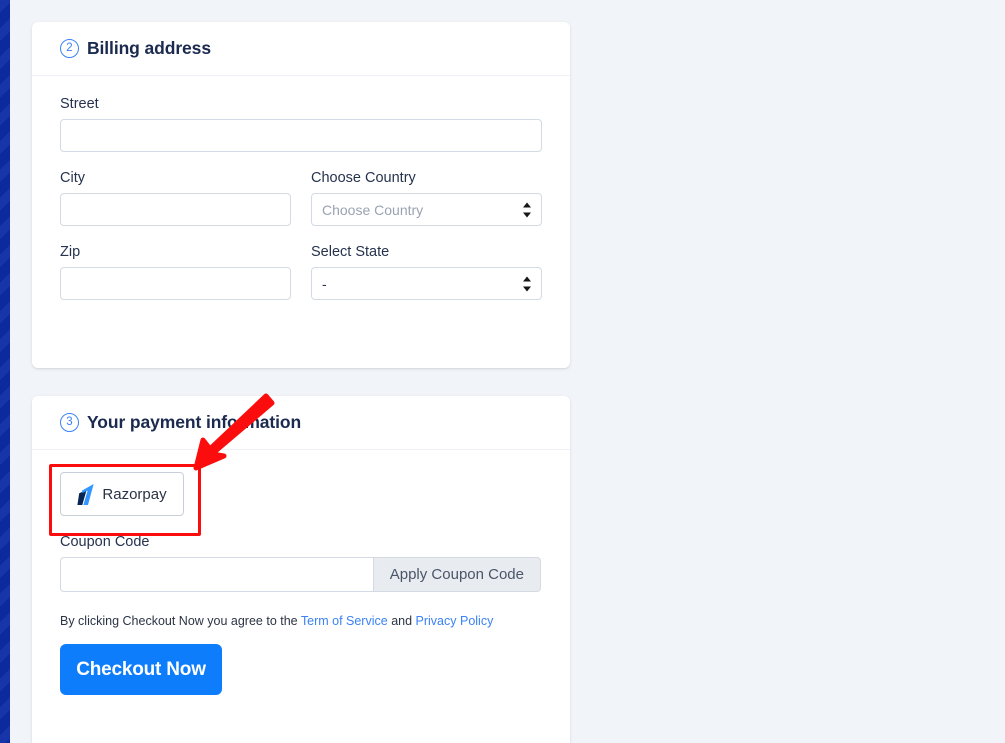 The height and width of the screenshot is (743, 1005). What do you see at coordinates (134, 494) in the screenshot?
I see `razorpay-label: Razorpay` at bounding box center [134, 494].